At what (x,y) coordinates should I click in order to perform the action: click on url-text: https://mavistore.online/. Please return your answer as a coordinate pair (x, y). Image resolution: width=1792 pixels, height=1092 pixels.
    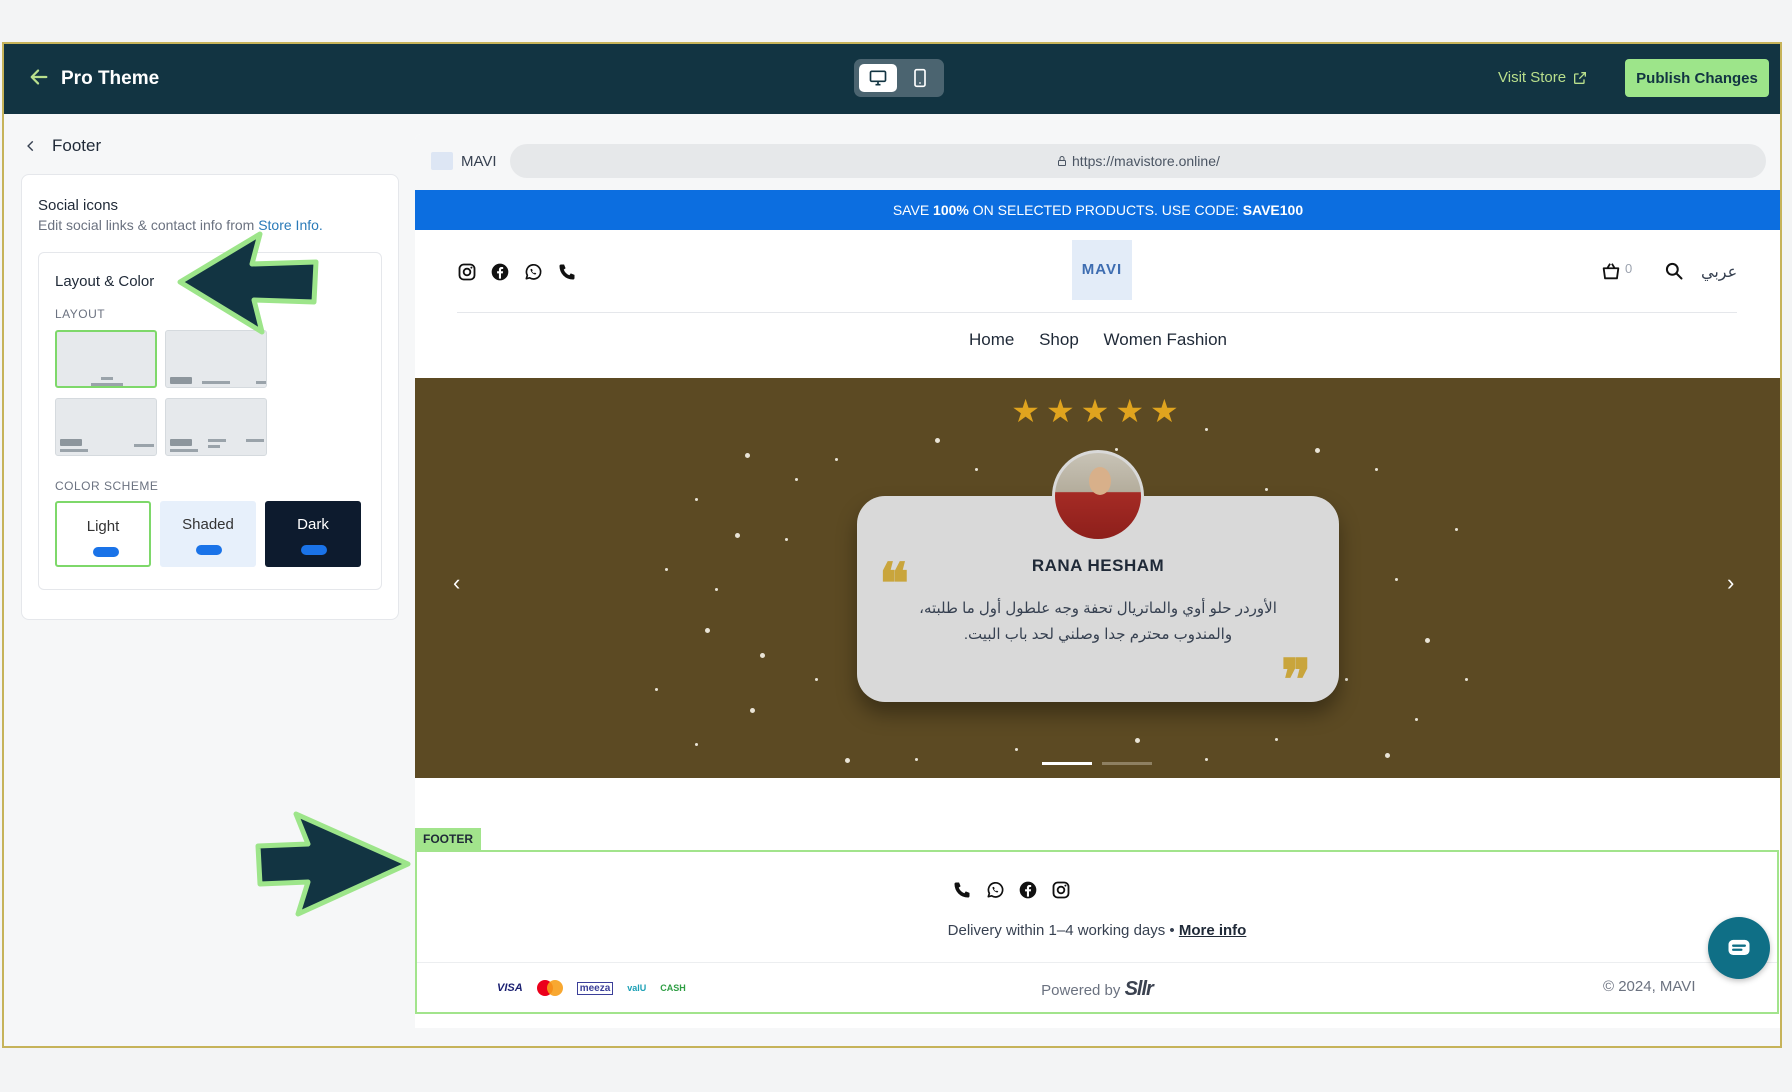
    Looking at the image, I should click on (1146, 161).